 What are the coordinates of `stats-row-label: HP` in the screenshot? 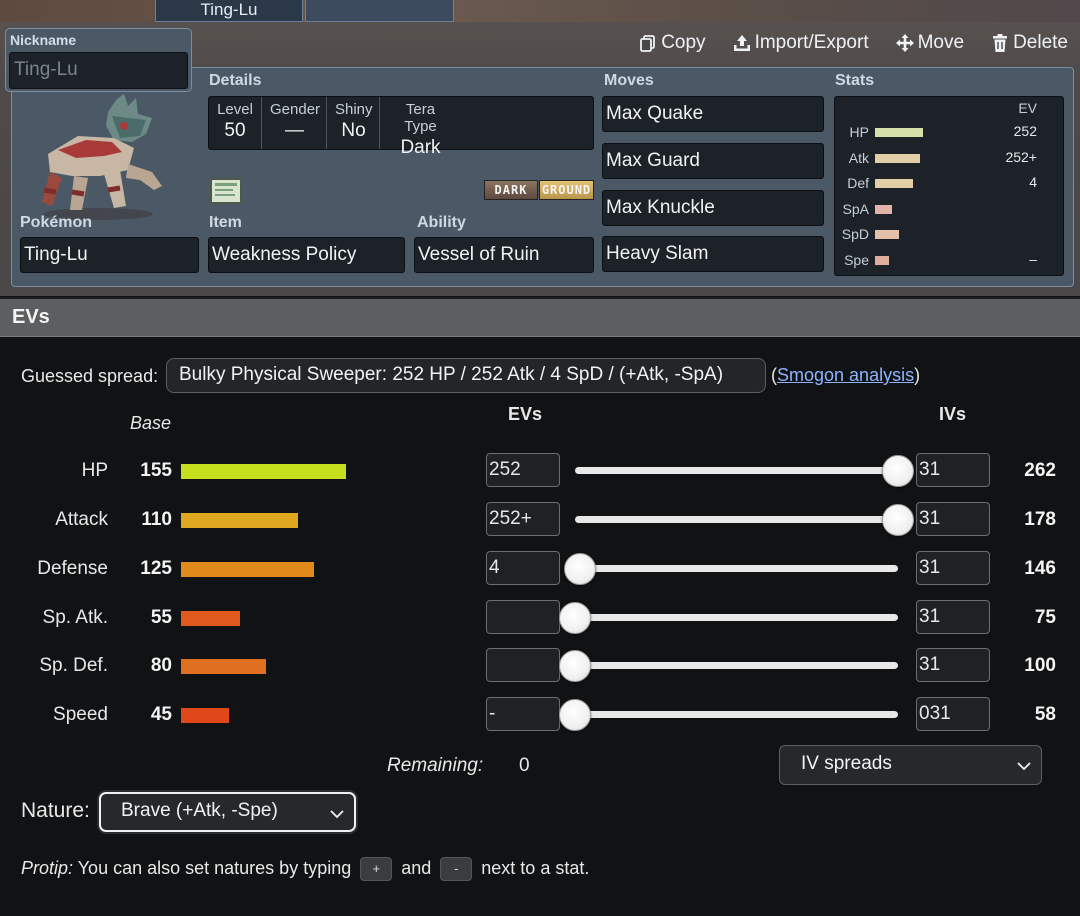 It's located at (859, 132).